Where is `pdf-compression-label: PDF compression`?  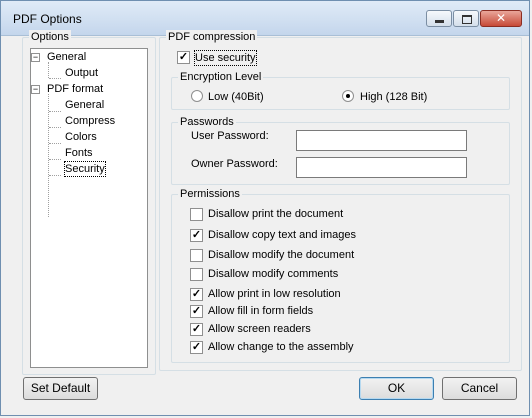 pdf-compression-label: PDF compression is located at coordinates (212, 37).